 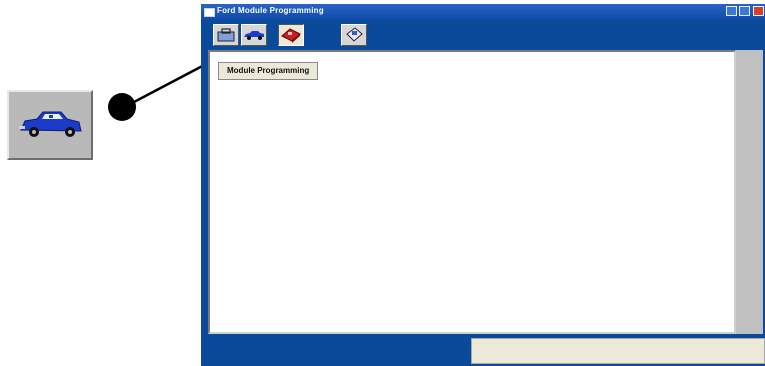 What do you see at coordinates (209, 12) in the screenshot?
I see `window-icon` at bounding box center [209, 12].